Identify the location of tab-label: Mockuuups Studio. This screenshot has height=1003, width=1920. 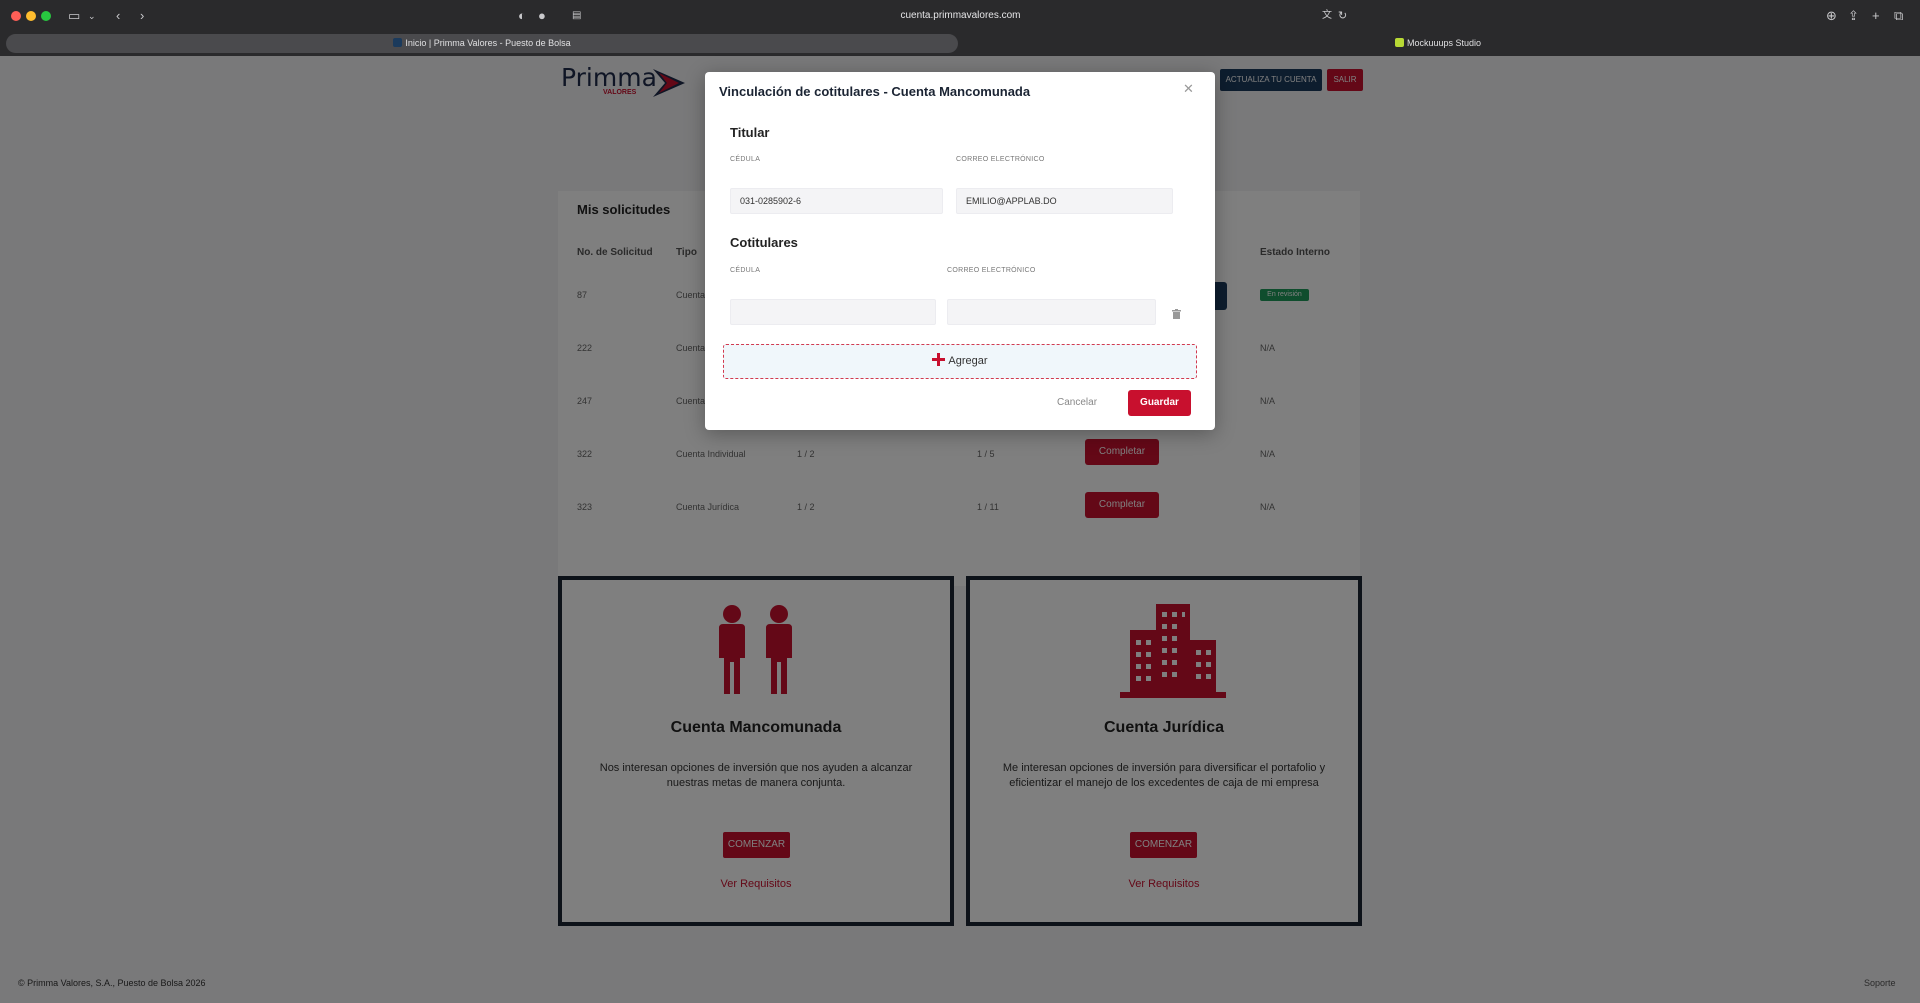
(1444, 43).